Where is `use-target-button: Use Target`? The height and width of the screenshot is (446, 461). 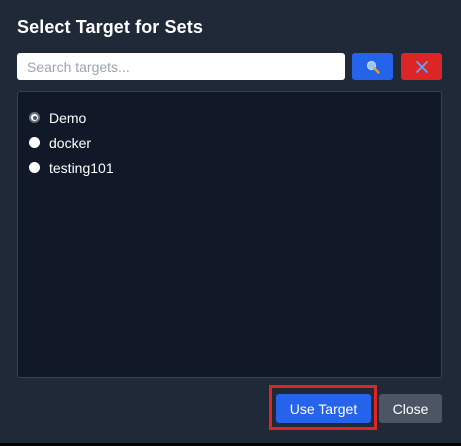 use-target-button: Use Target is located at coordinates (323, 408).